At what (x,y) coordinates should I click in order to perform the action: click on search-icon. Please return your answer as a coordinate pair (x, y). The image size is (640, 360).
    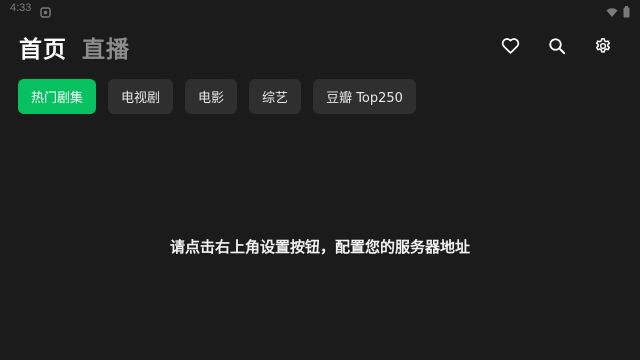
    Looking at the image, I should click on (557, 48).